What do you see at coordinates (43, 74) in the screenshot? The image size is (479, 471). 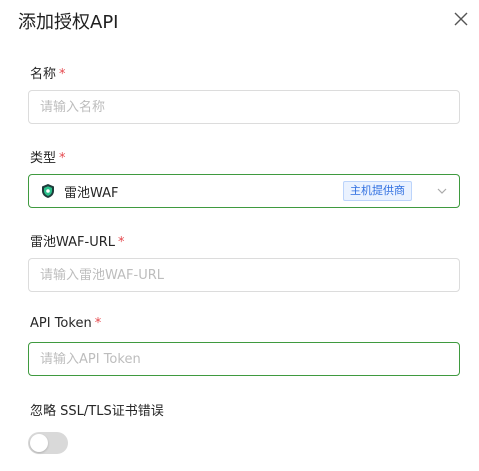 I see `name-label-text: 名称` at bounding box center [43, 74].